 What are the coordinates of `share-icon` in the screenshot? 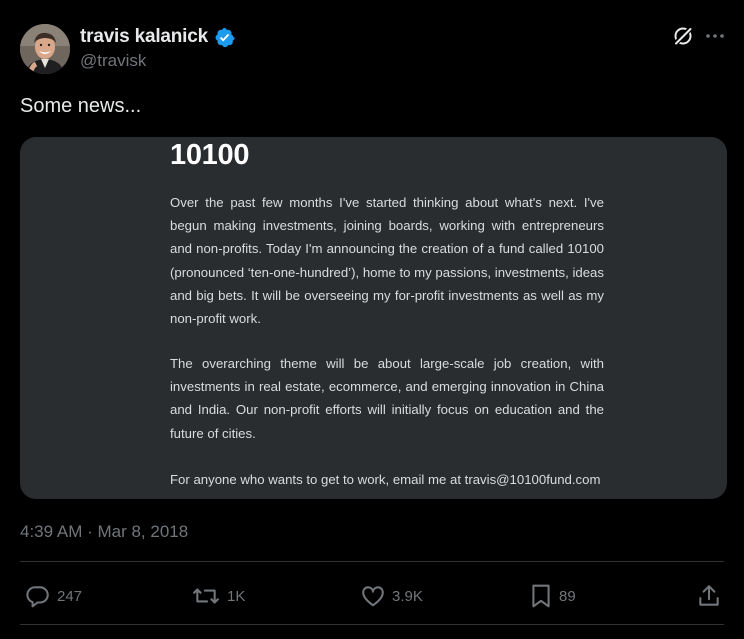 It's located at (709, 595).